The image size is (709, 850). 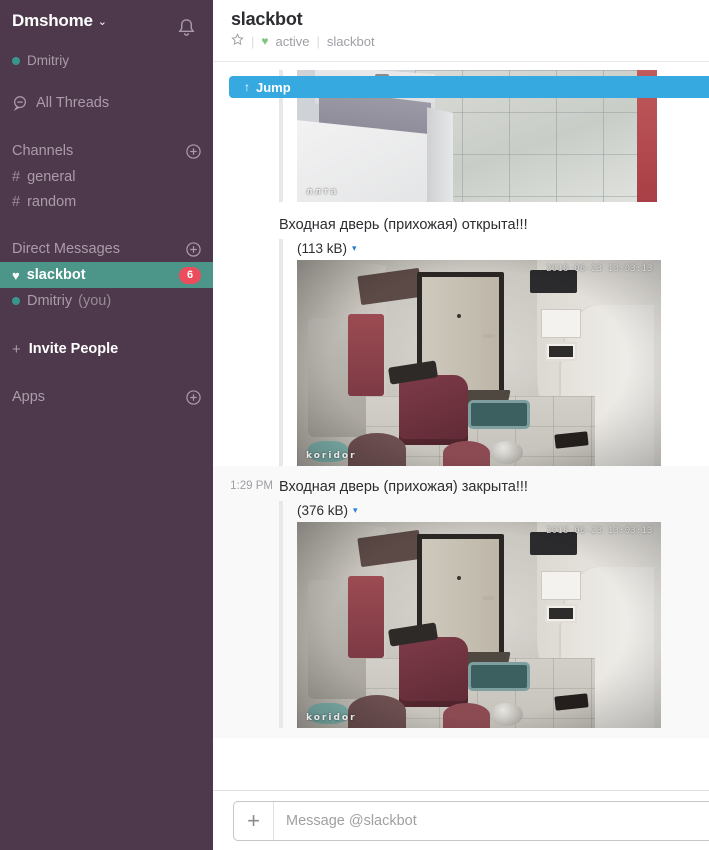 I want to click on channel-handle: slackbot, so click(x=350, y=41).